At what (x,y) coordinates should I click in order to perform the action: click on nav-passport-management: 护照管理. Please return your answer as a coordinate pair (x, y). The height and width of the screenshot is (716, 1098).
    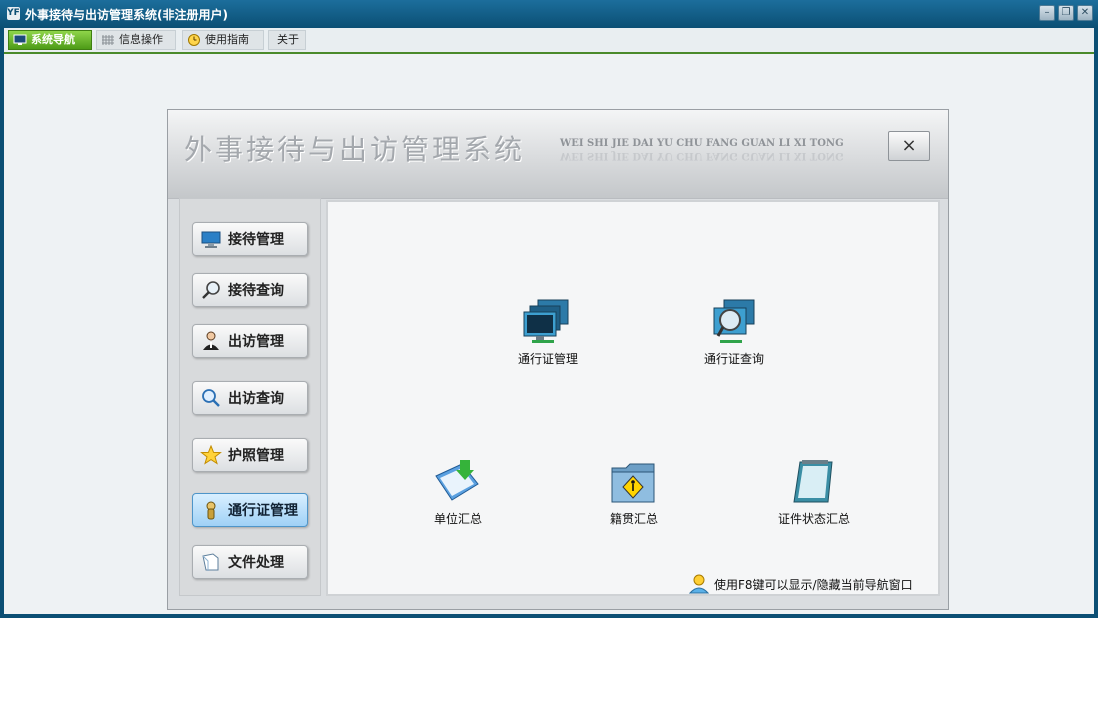
    Looking at the image, I should click on (250, 455).